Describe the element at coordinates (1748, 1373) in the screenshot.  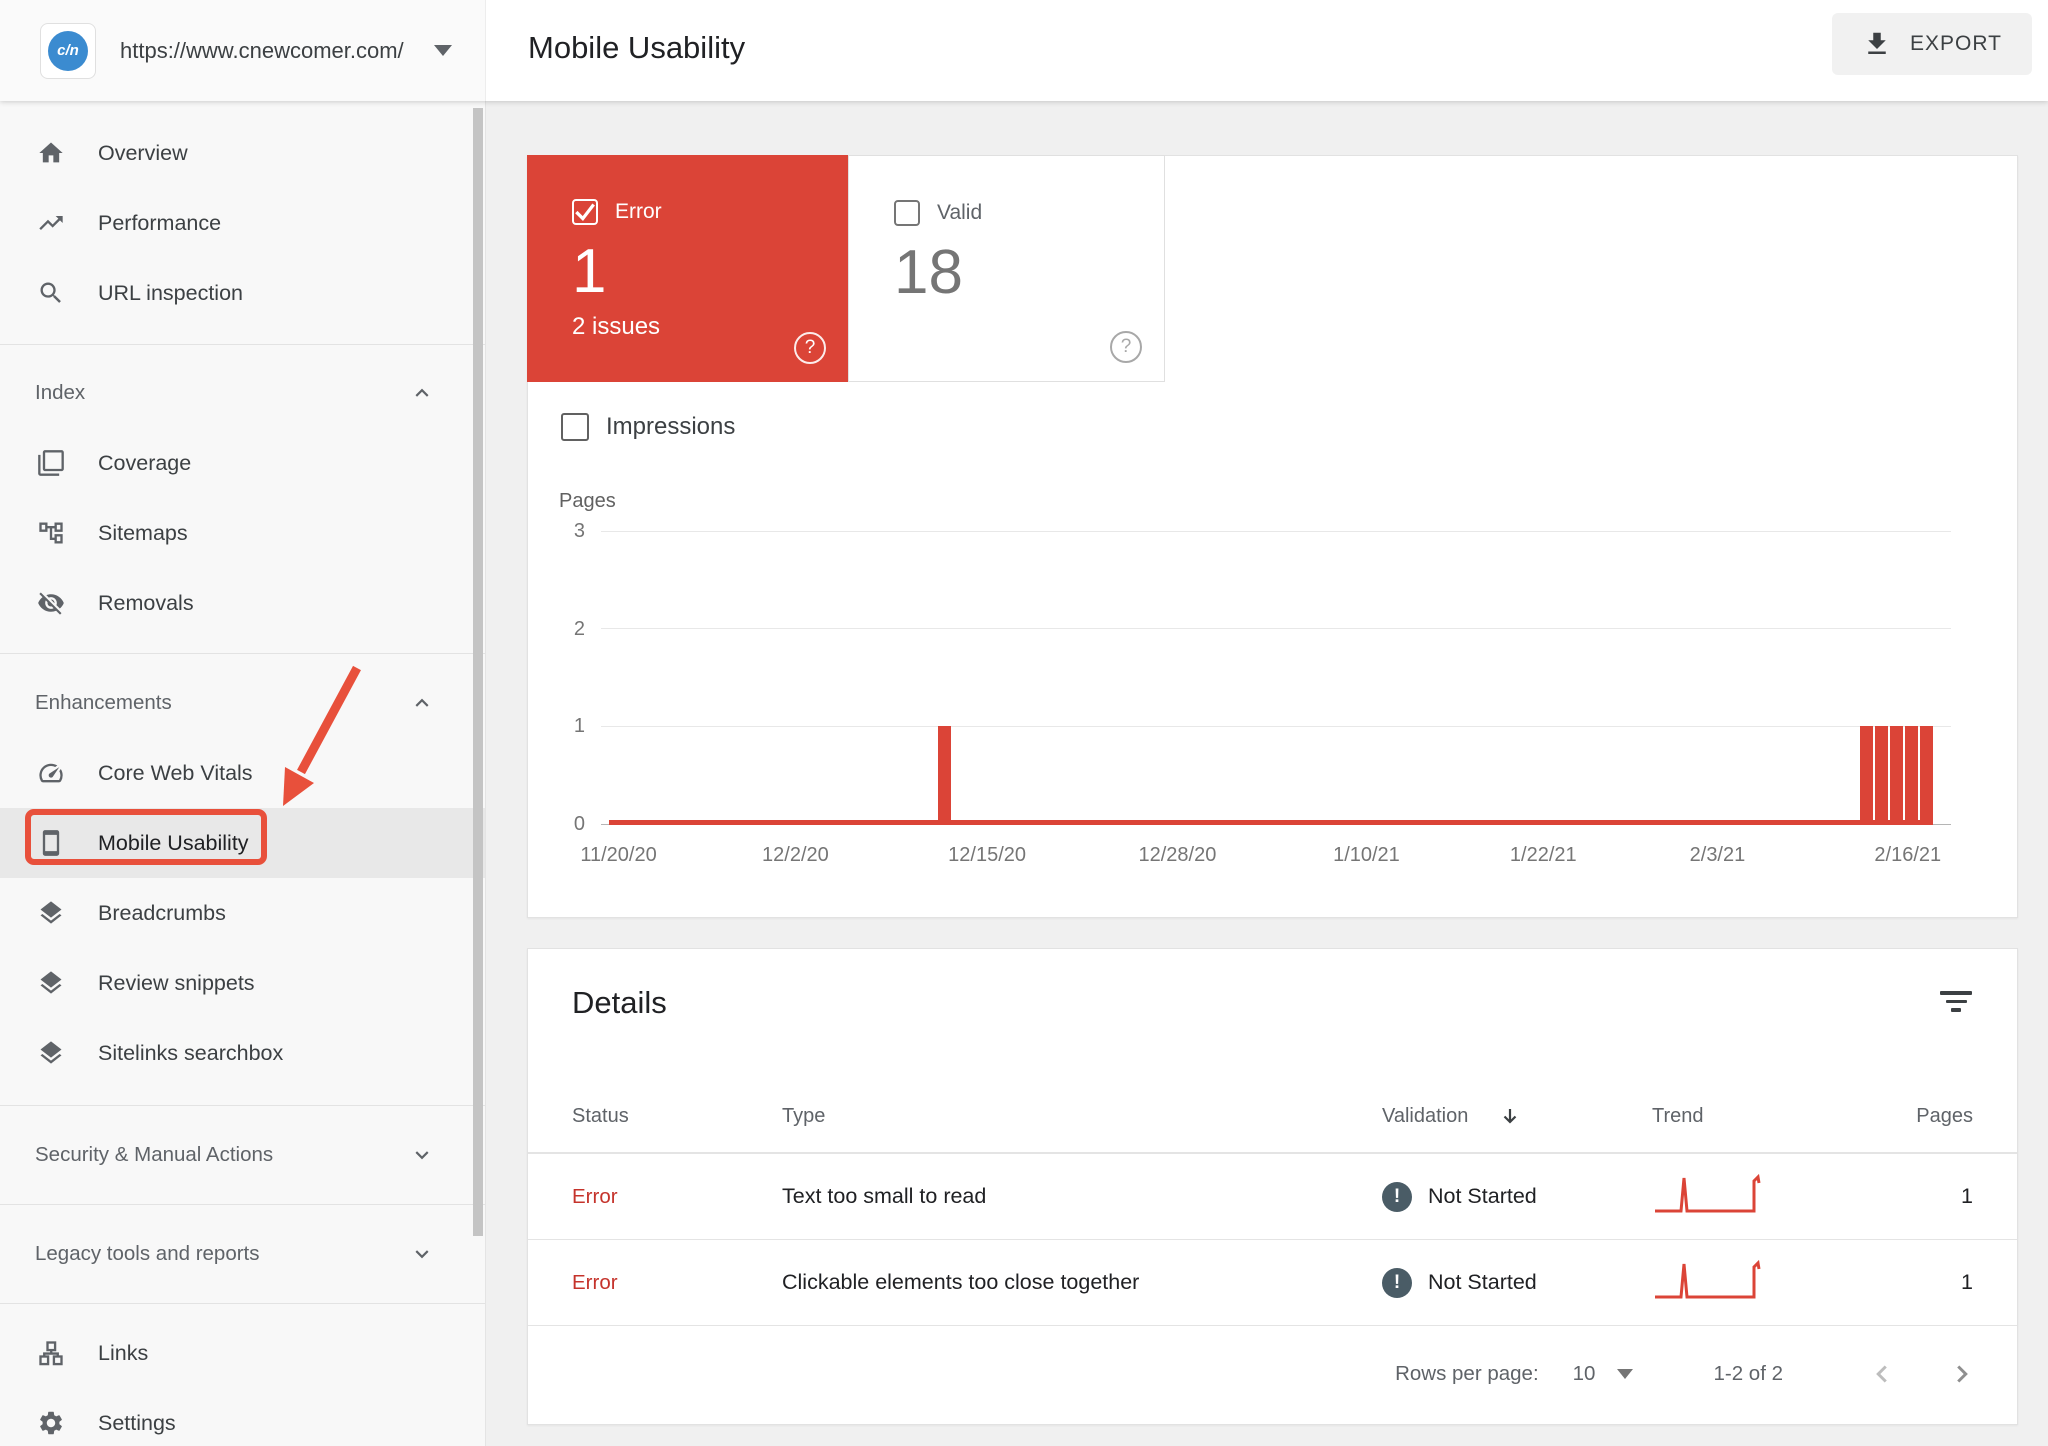
I see `pagination-range: 1-2 of 2` at that location.